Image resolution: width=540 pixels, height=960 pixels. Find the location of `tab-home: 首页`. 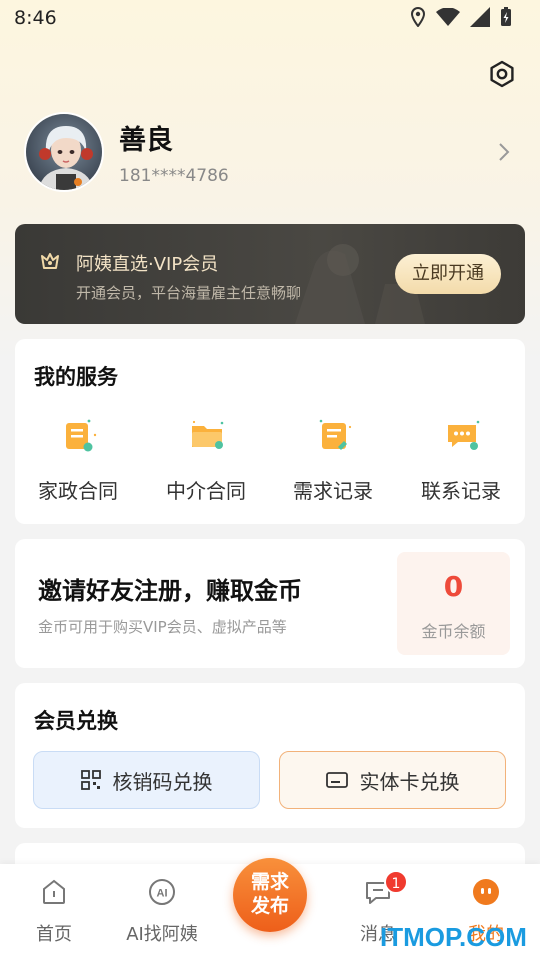

tab-home: 首页 is located at coordinates (54, 912).